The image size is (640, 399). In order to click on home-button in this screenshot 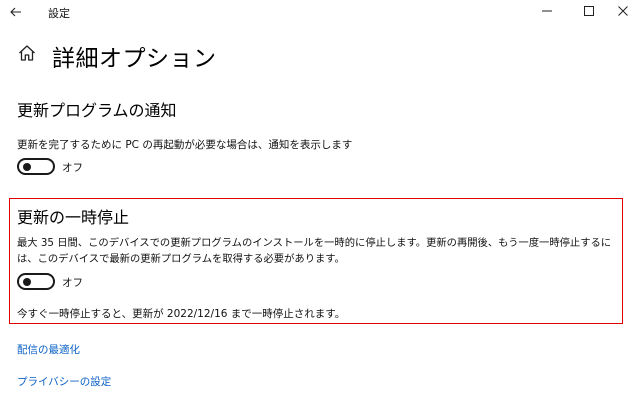, I will do `click(27, 53)`.